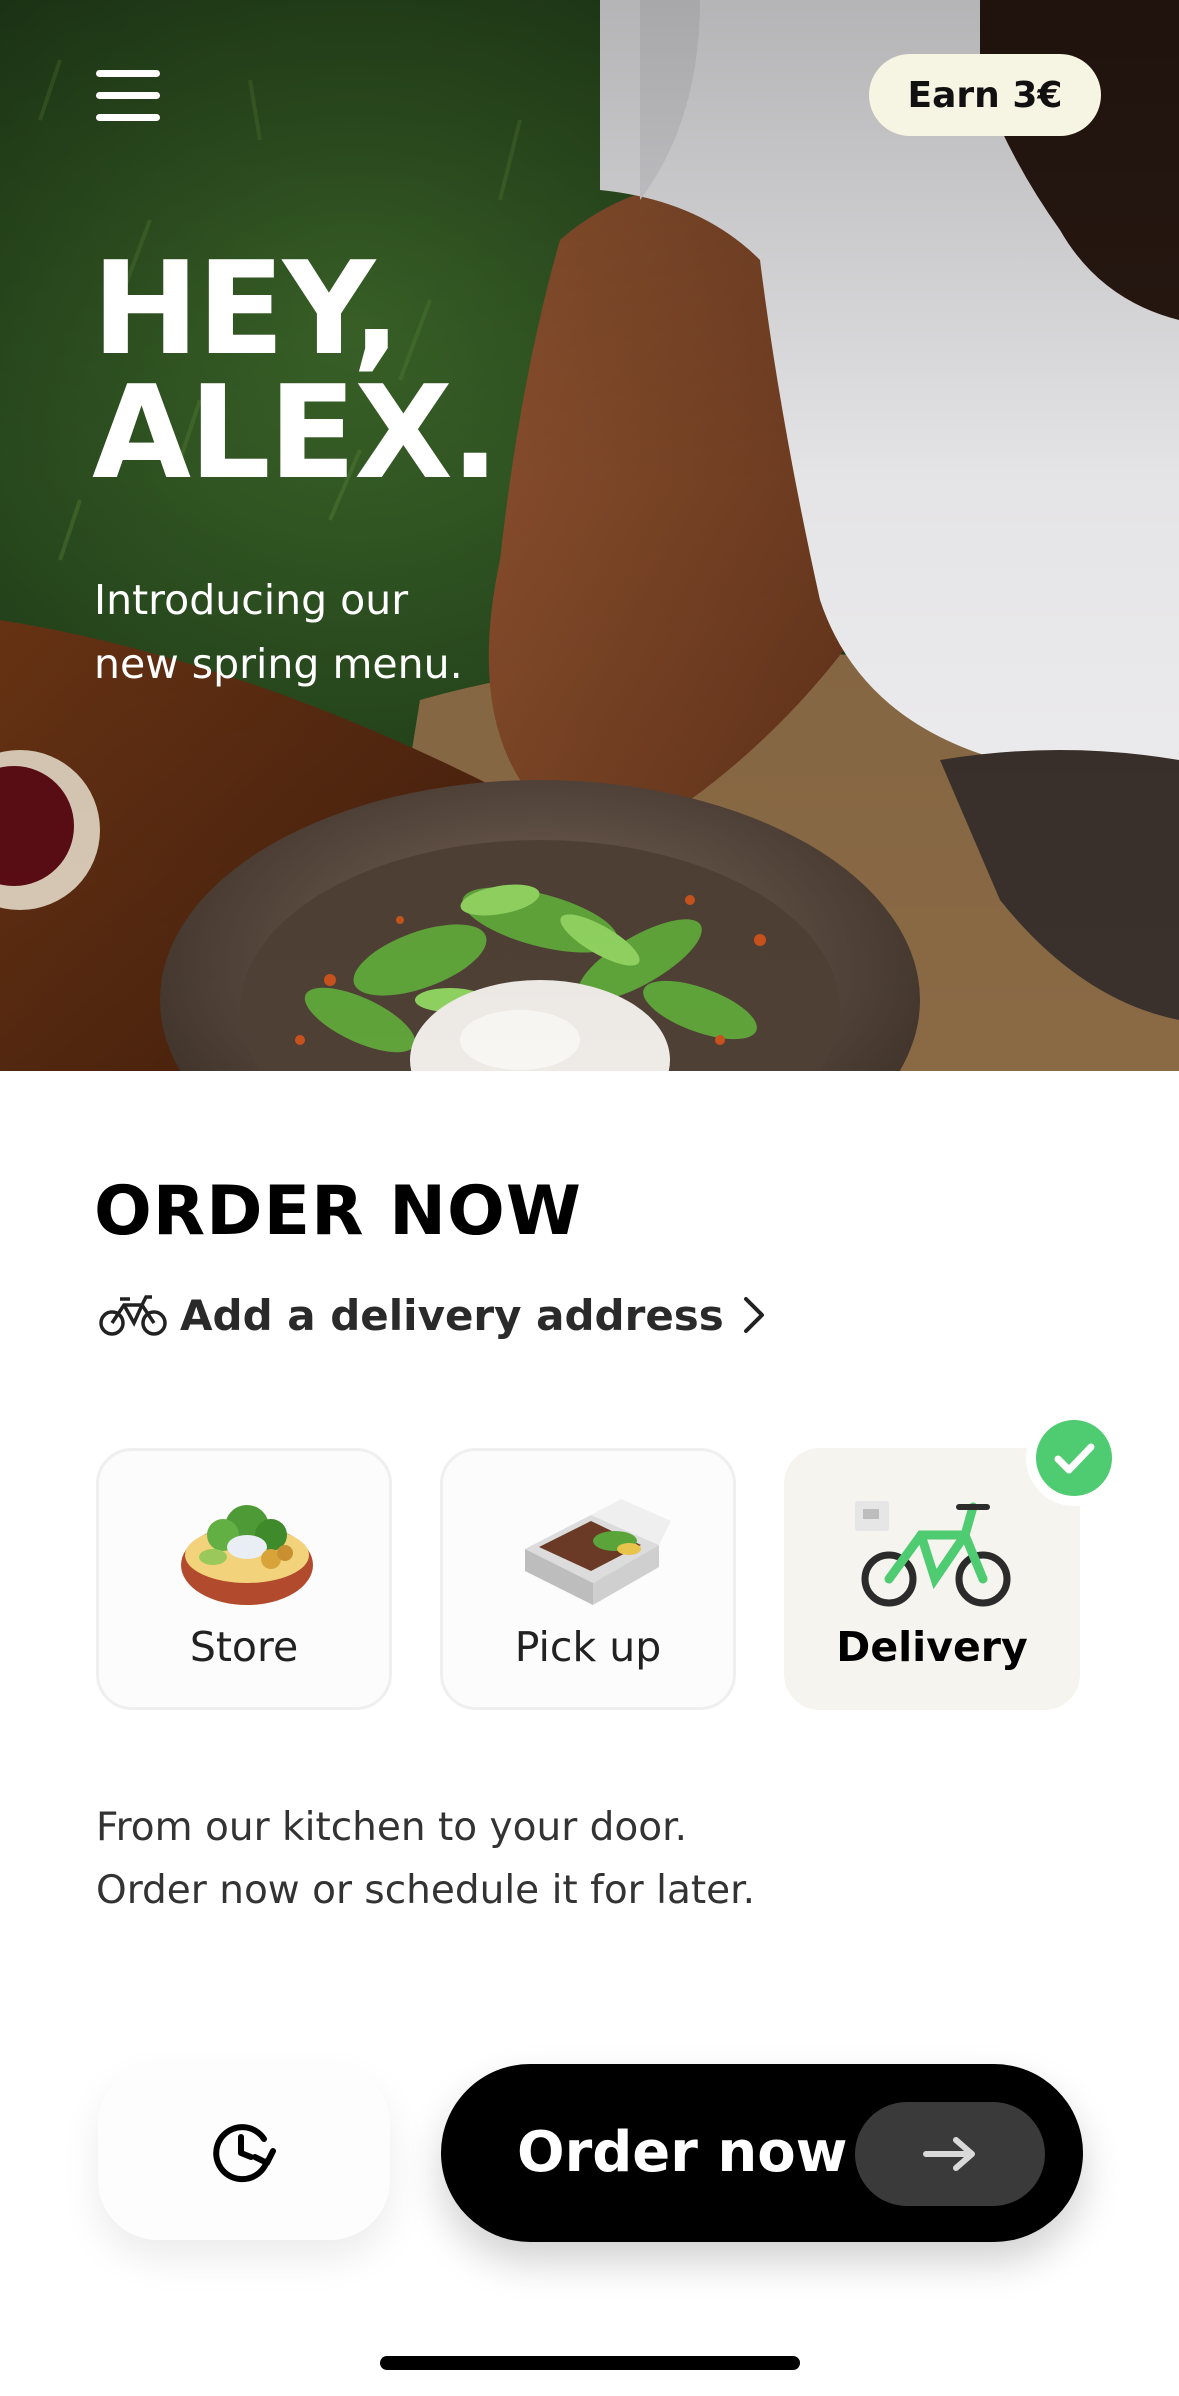  Describe the element at coordinates (932, 1647) in the screenshot. I see `mode-label-delivery: Delivery` at that location.